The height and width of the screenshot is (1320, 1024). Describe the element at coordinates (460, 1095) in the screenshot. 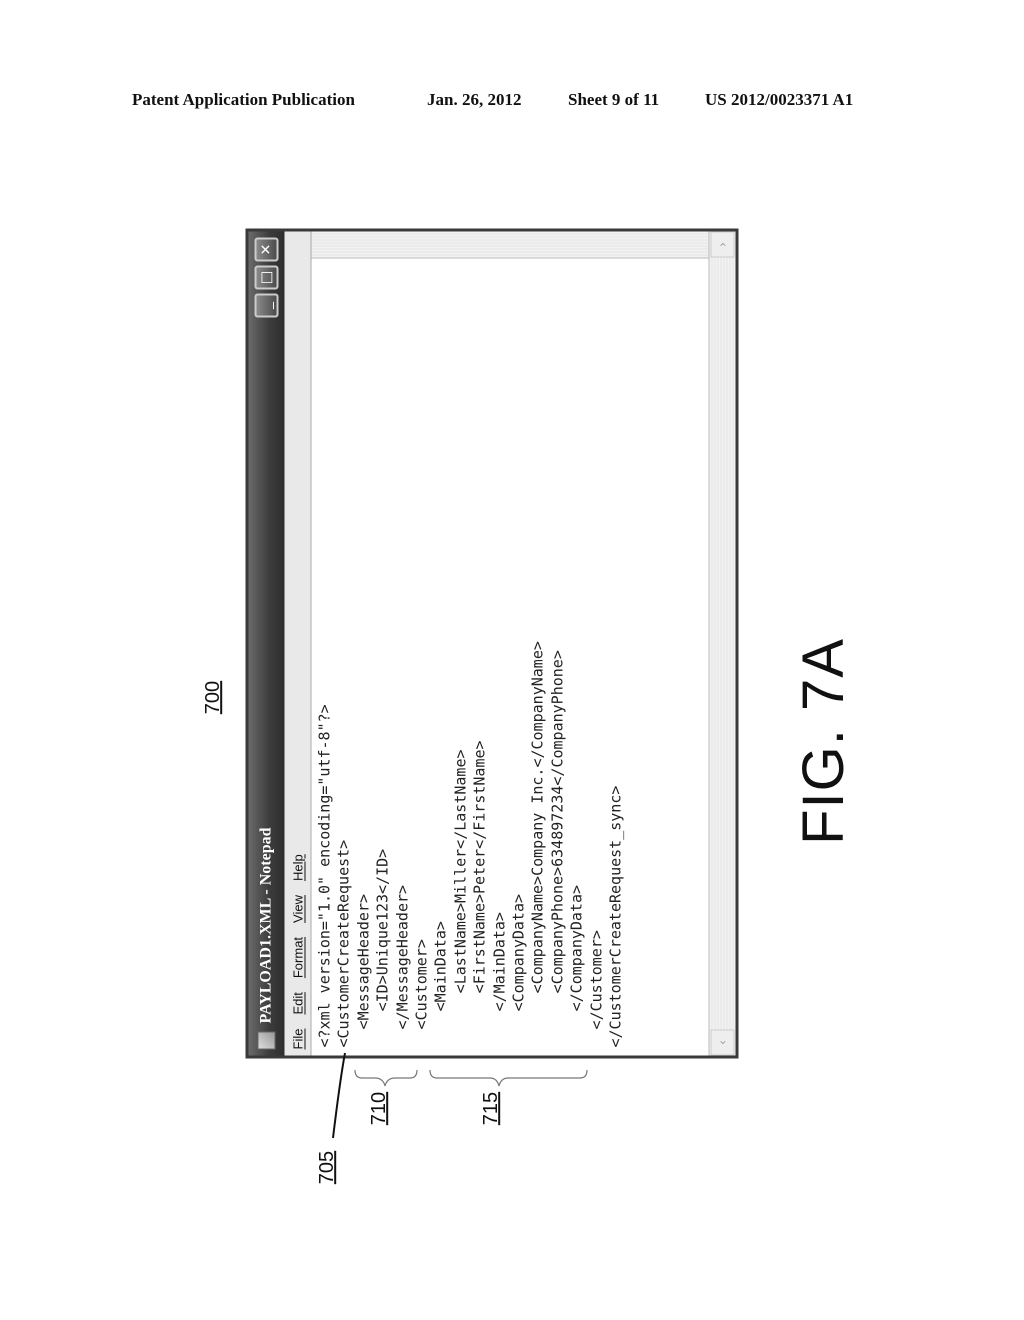

I see `annotation-lines` at that location.